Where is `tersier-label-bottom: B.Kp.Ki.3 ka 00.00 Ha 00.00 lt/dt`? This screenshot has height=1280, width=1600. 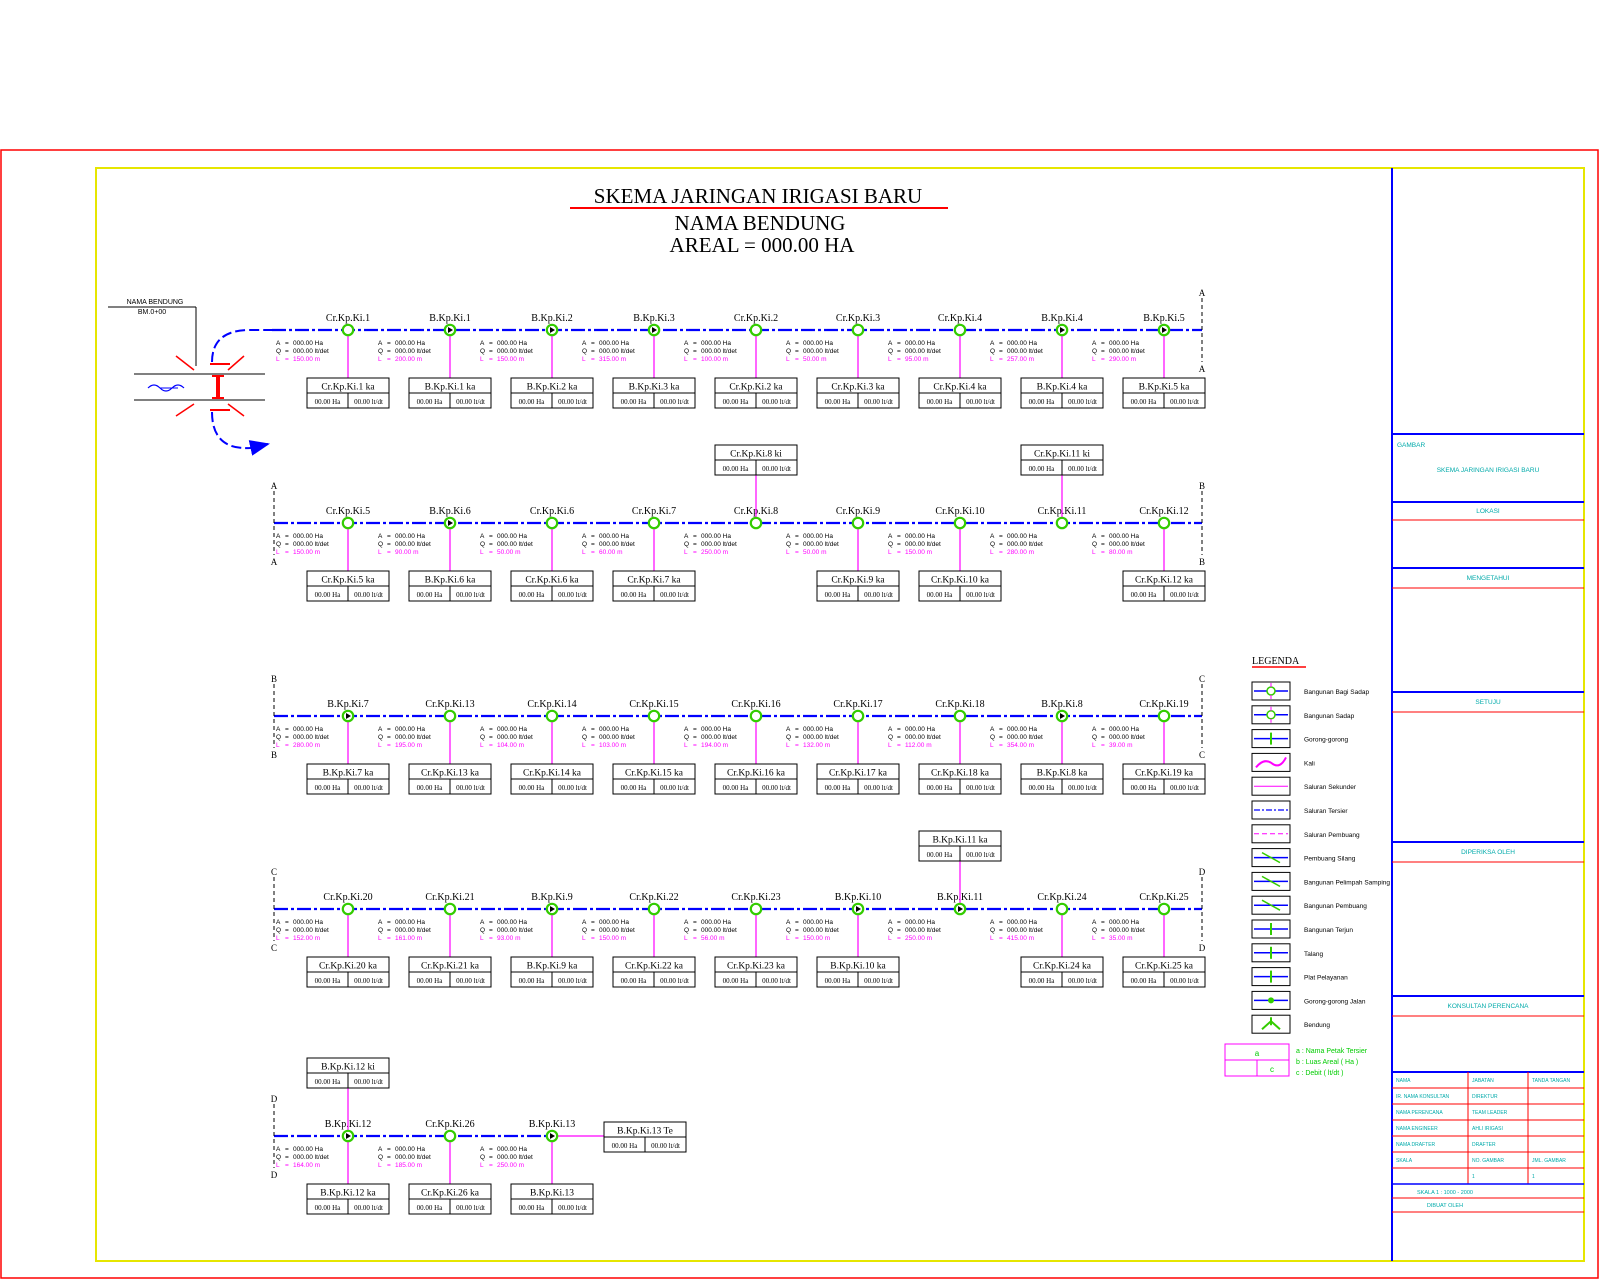 tersier-label-bottom: B.Kp.Ki.3 ka 00.00 Ha 00.00 lt/dt is located at coordinates (654, 393).